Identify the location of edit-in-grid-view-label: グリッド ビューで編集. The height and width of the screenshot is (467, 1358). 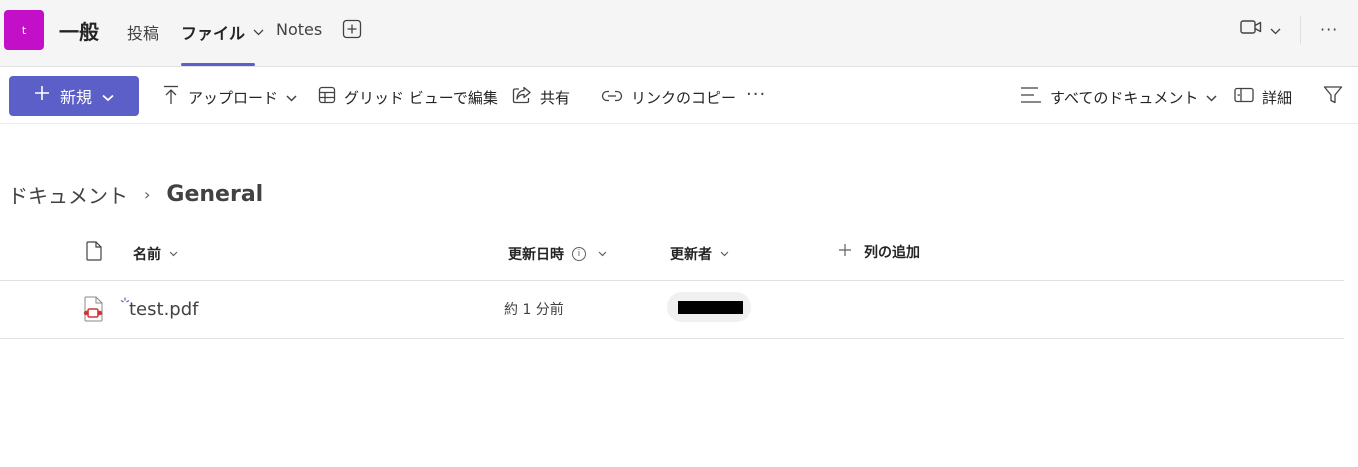
(421, 97).